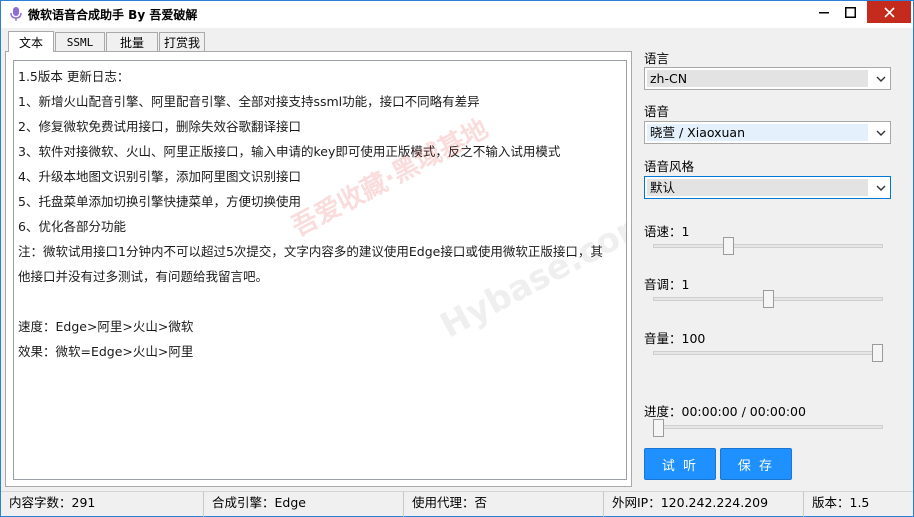  Describe the element at coordinates (31, 41) in the screenshot. I see `tab-text: 文本` at that location.